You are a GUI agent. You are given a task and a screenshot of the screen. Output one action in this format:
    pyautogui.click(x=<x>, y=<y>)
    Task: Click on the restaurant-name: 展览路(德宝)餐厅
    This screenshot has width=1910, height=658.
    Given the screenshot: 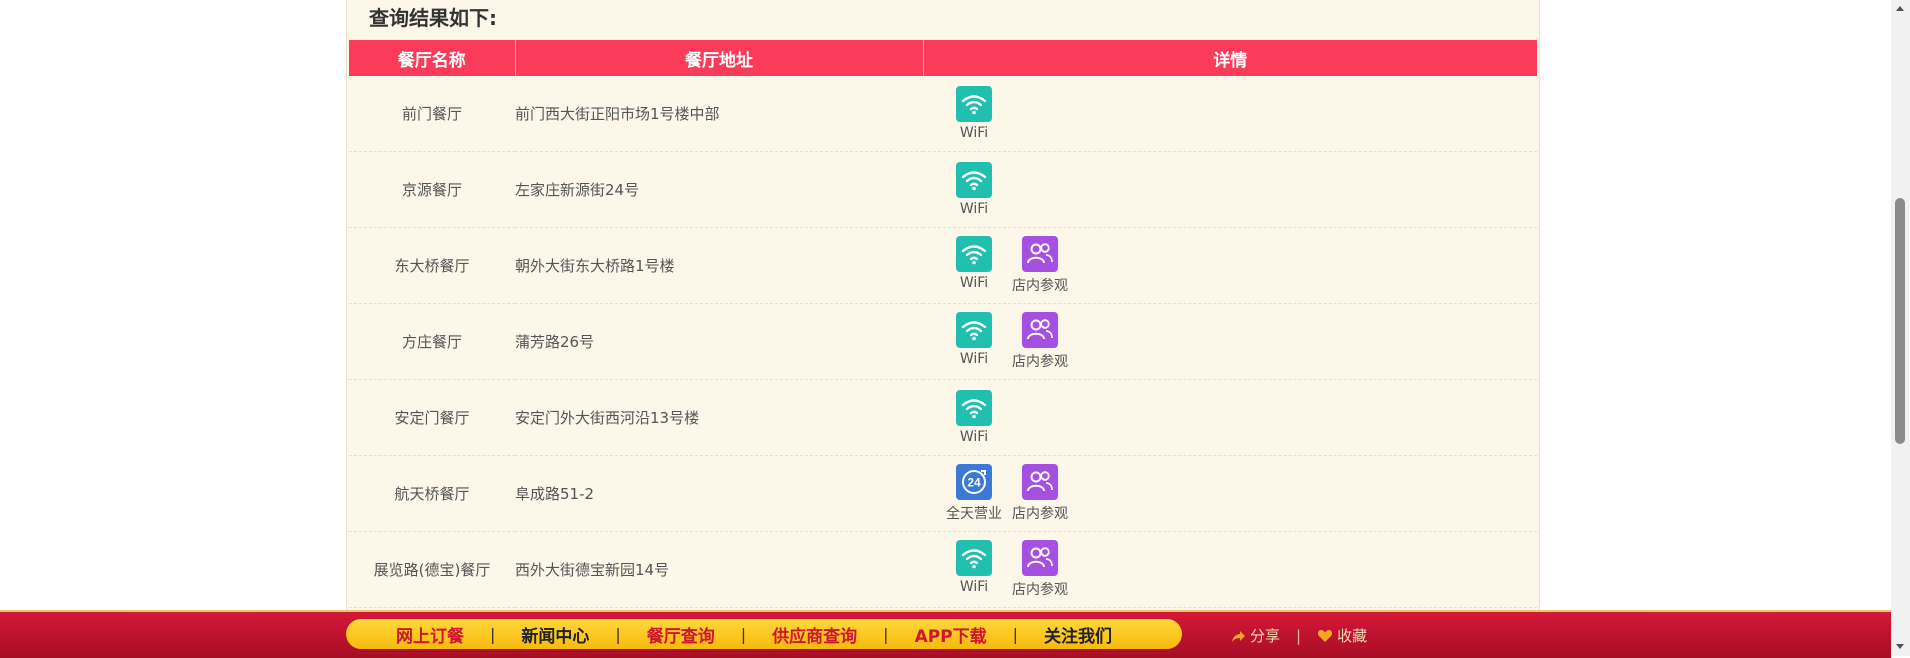 What is the action you would take?
    pyautogui.click(x=432, y=569)
    